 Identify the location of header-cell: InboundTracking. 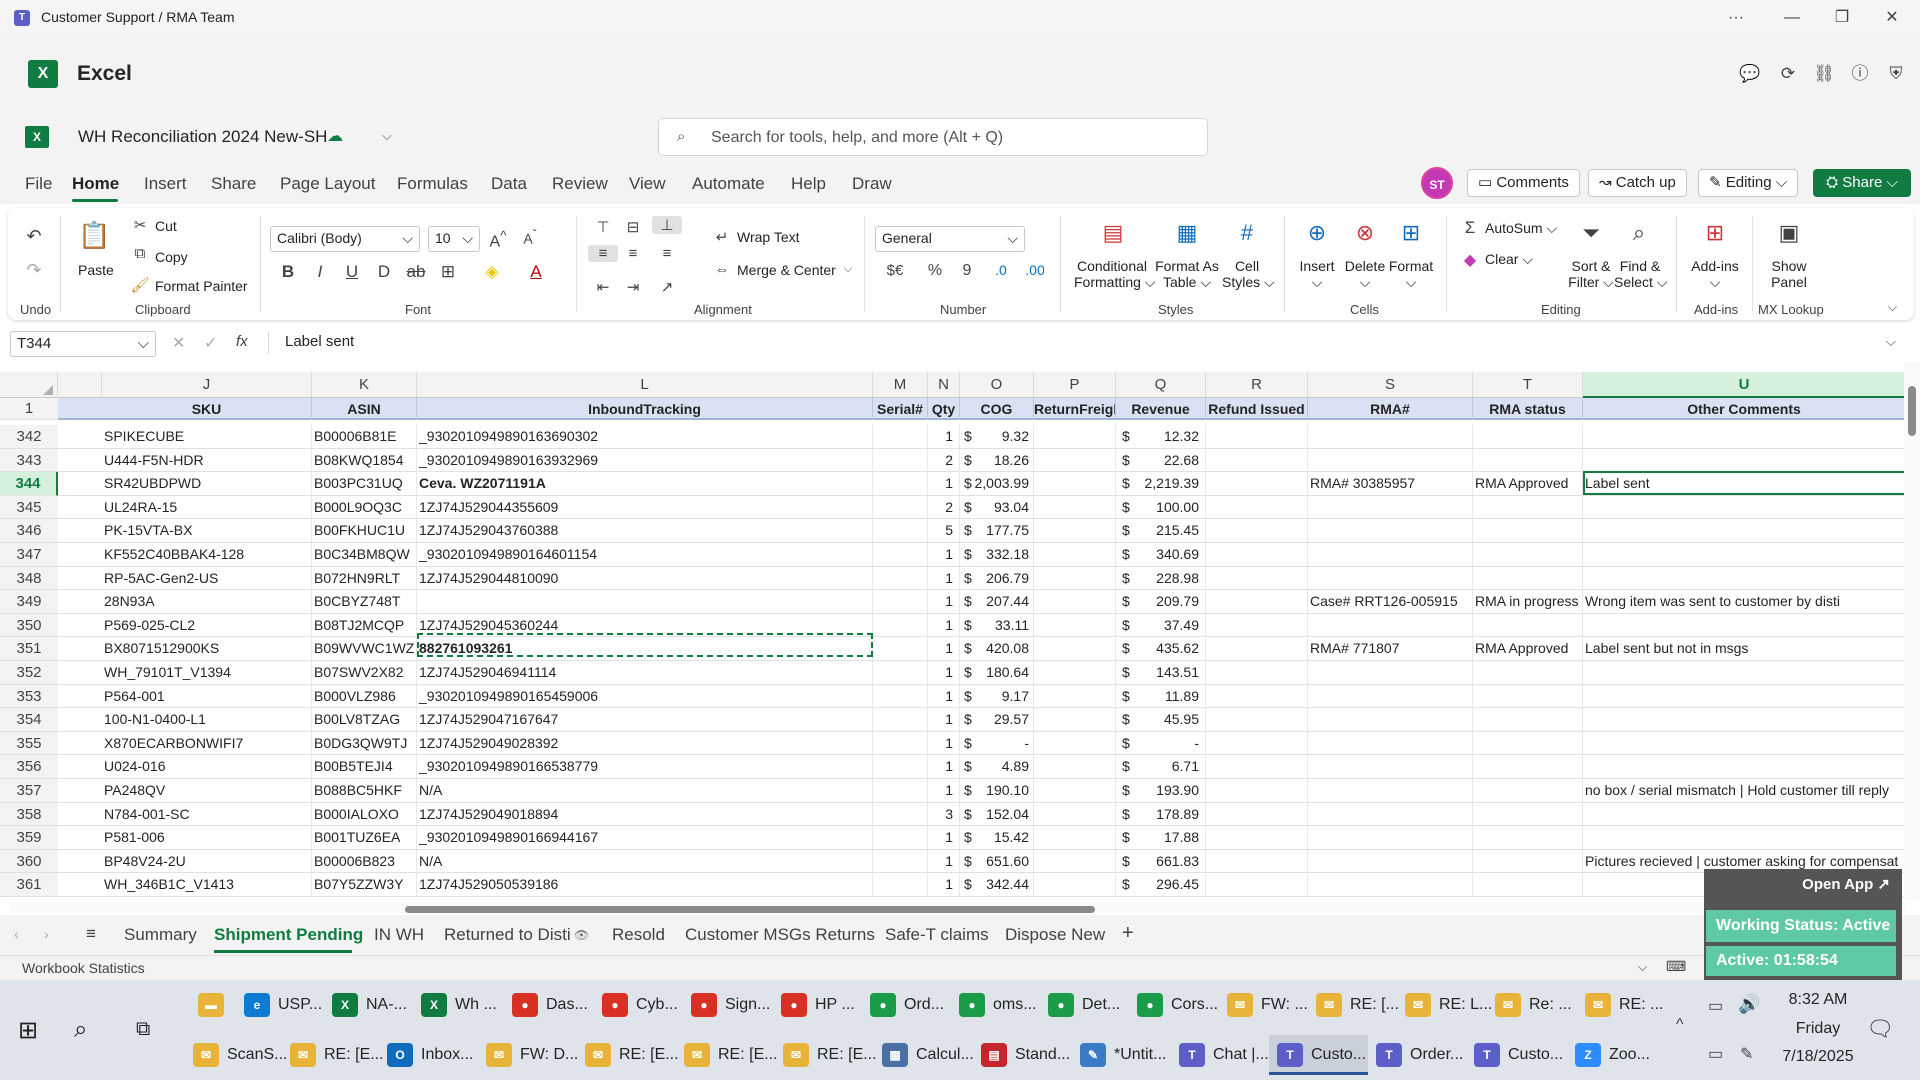
(645, 409).